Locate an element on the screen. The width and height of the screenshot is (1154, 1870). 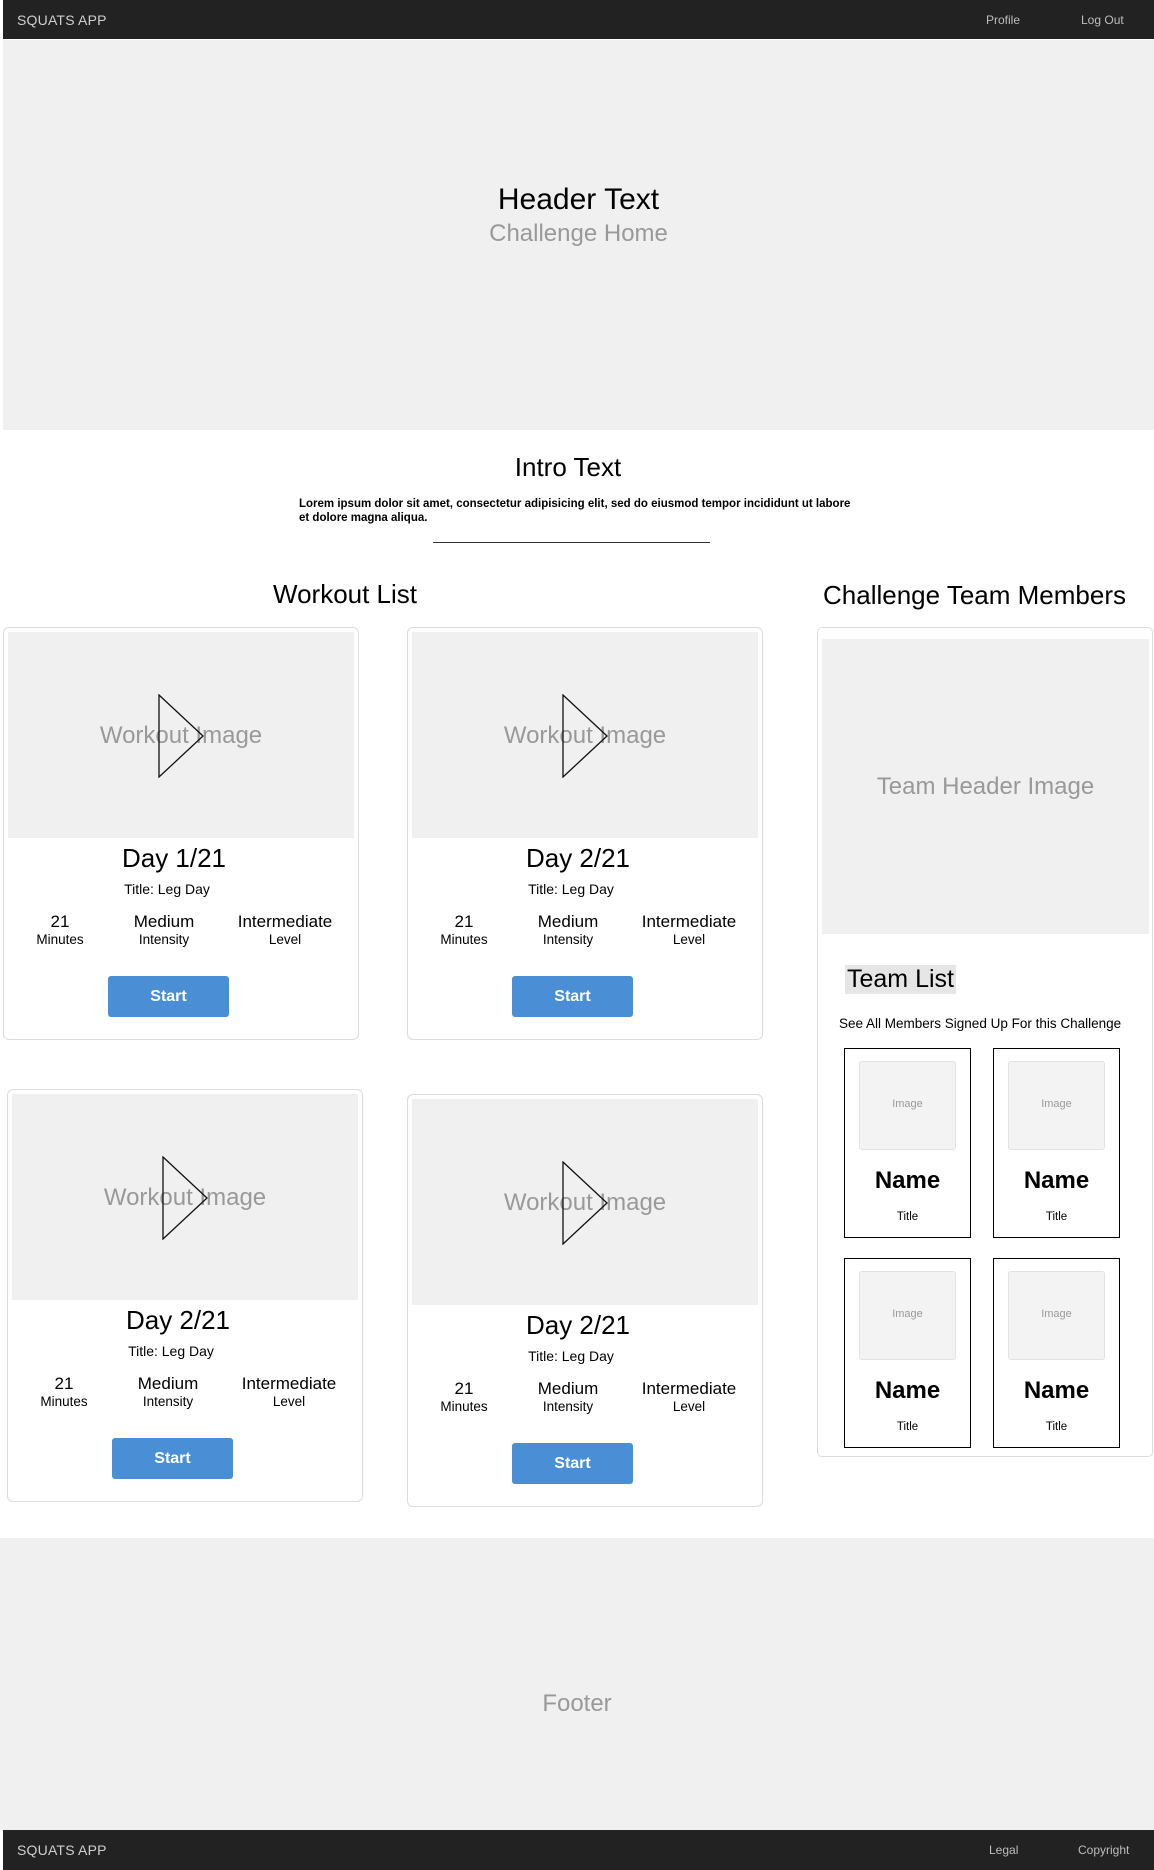
team-header-image: Team Header Image is located at coordinates (985, 786).